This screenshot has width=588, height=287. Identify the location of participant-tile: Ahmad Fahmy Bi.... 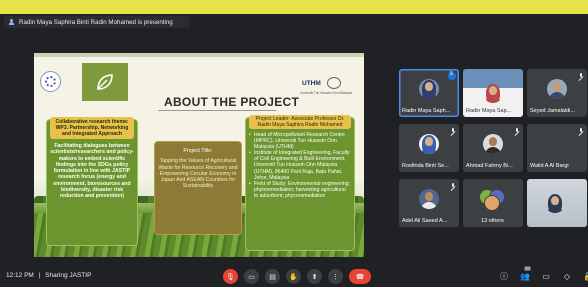
(493, 148).